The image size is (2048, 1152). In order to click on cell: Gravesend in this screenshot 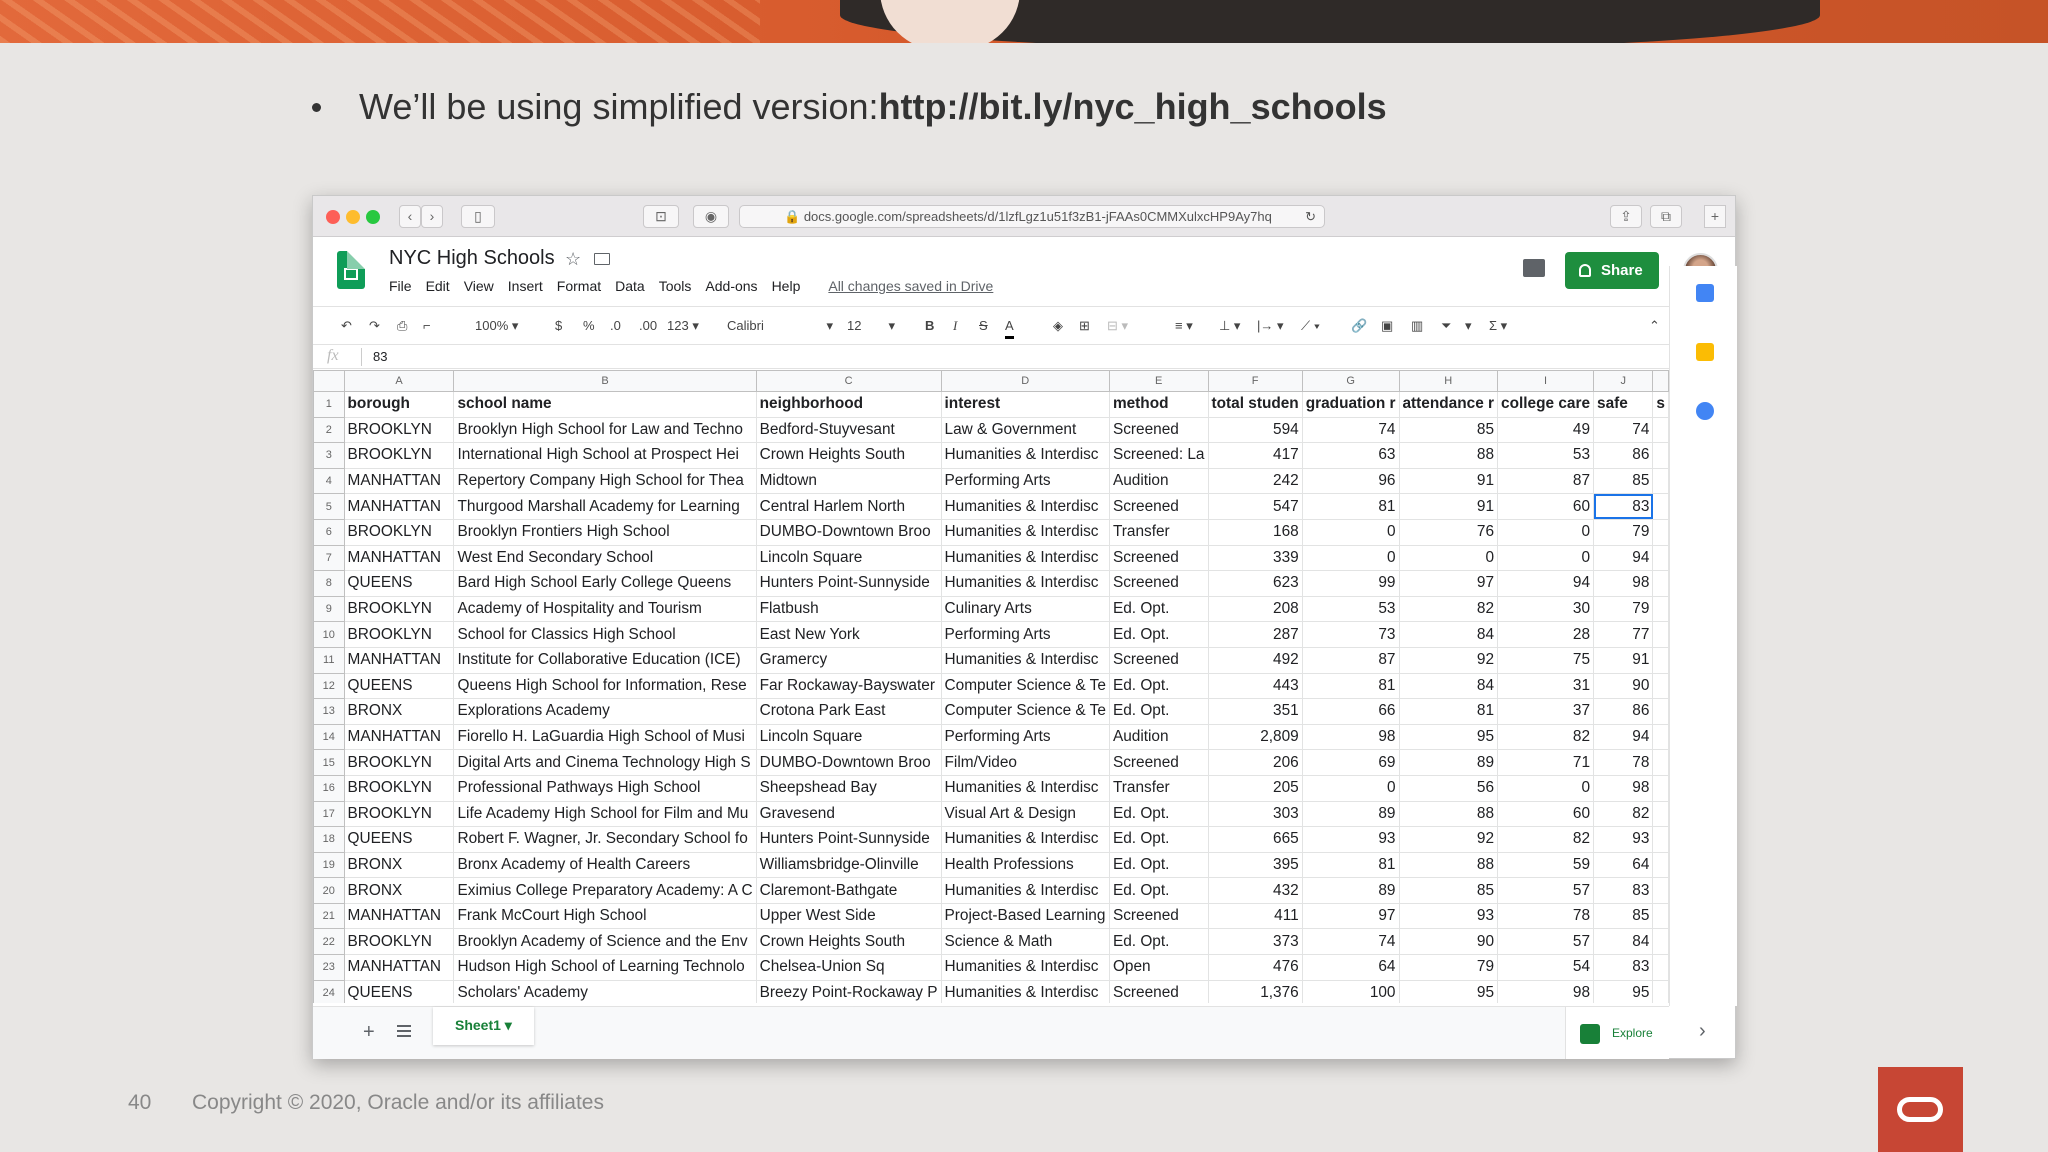, I will do `click(848, 814)`.